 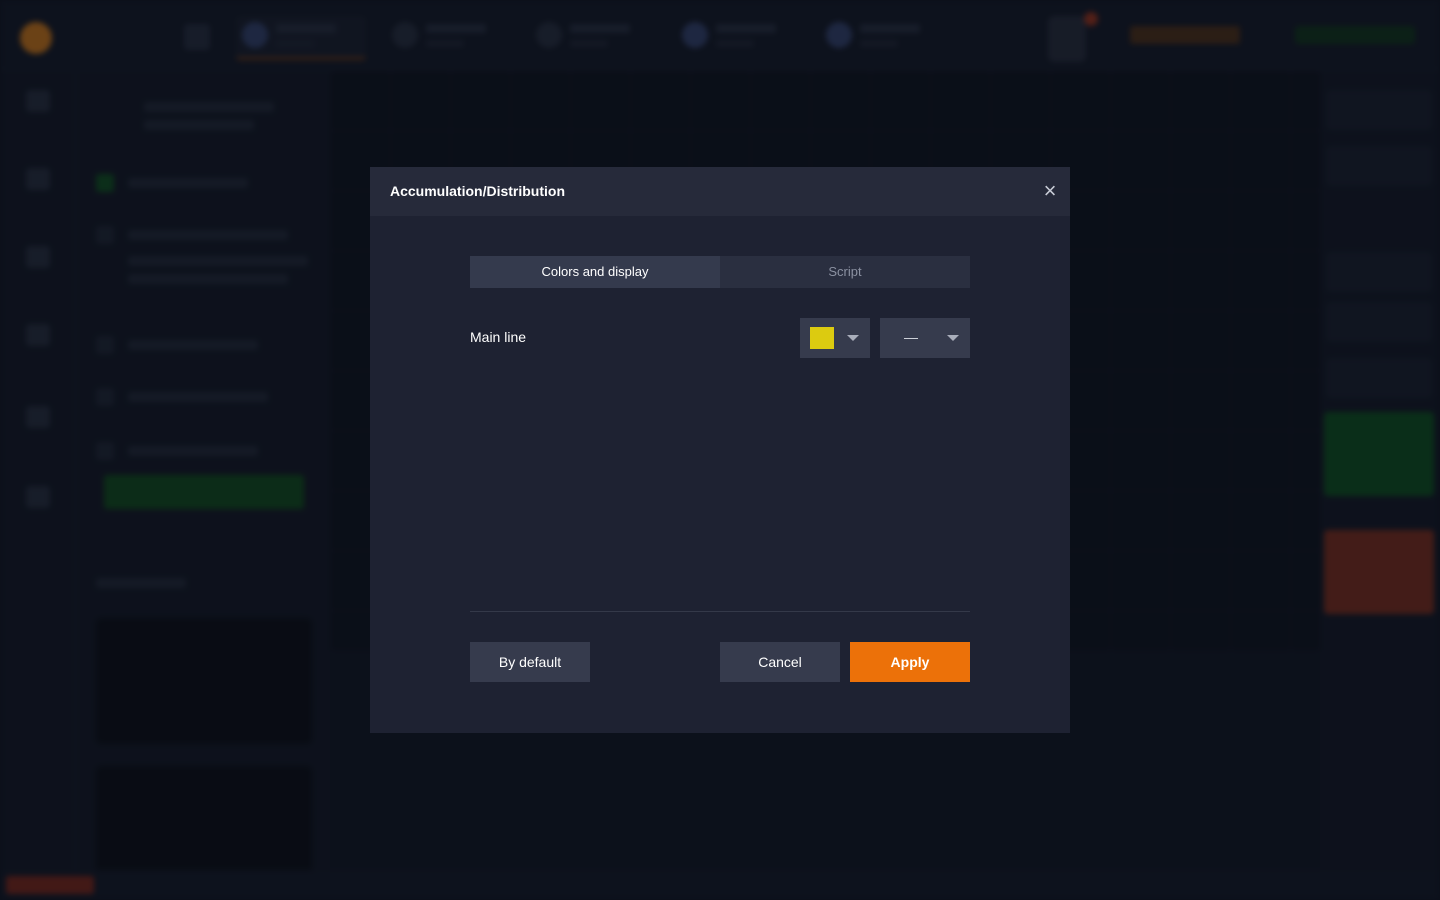 I want to click on main-line-color-picker, so click(x=835, y=338).